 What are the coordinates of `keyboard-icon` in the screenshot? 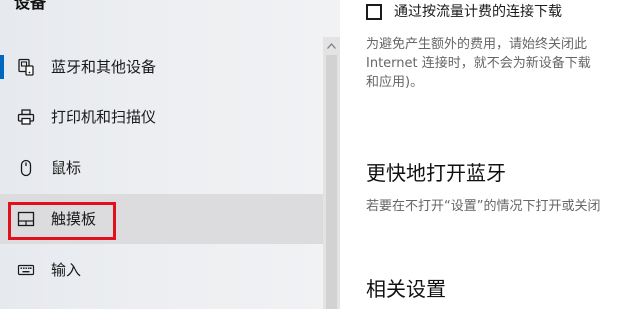 It's located at (26, 270).